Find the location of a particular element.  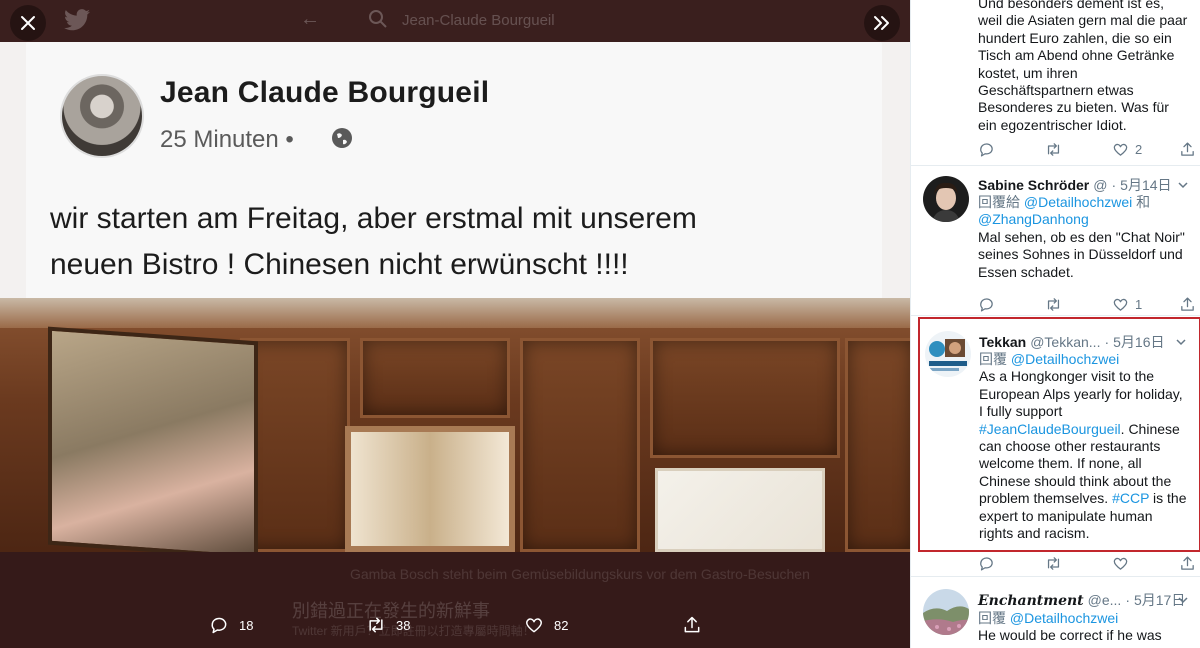

hashtag-link: #JeanClaudeBourgueil is located at coordinates (1050, 429).